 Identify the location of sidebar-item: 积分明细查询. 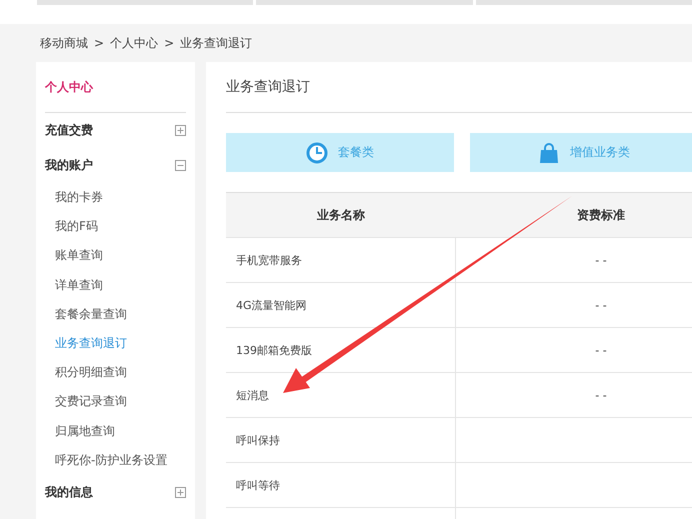
(115, 373).